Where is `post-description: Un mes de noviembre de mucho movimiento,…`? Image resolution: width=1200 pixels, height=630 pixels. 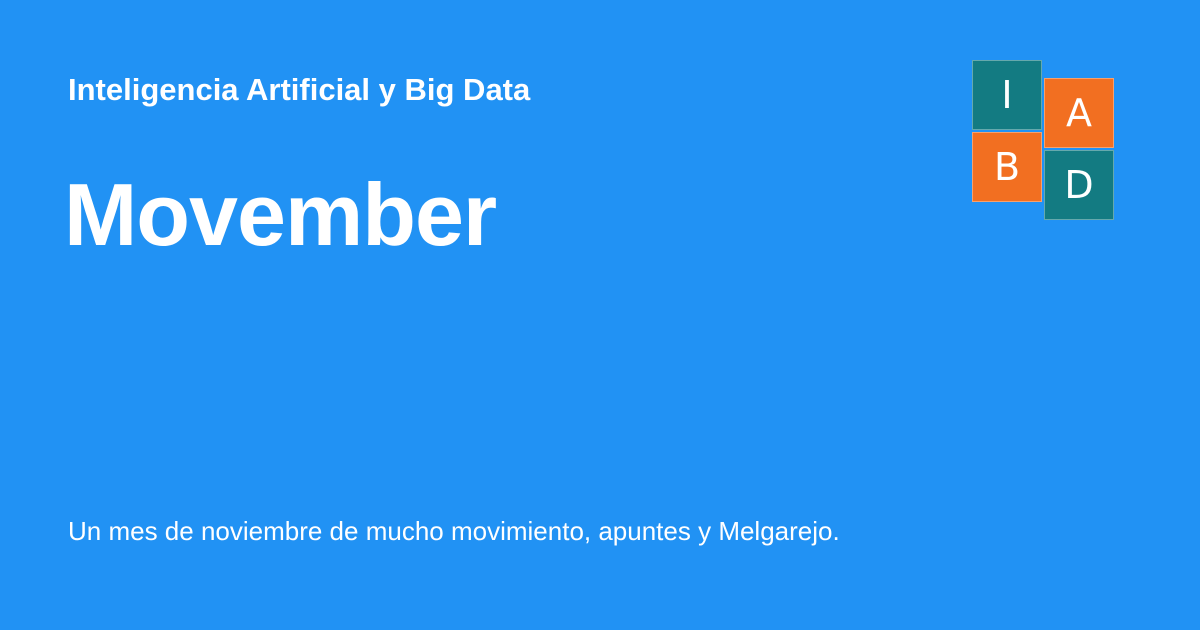 post-description: Un mes de noviembre de mucho movimiento,… is located at coordinates (454, 531).